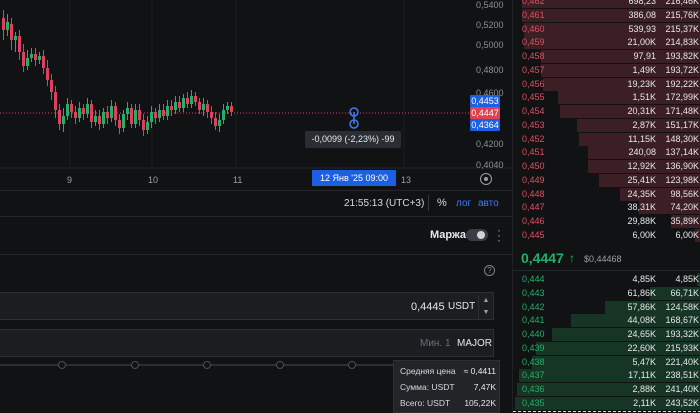 Image resolution: width=700 pixels, height=413 pixels. What do you see at coordinates (606, 139) in the screenshot?
I see `ask-row: 0,452 11,15K 148,30K` at bounding box center [606, 139].